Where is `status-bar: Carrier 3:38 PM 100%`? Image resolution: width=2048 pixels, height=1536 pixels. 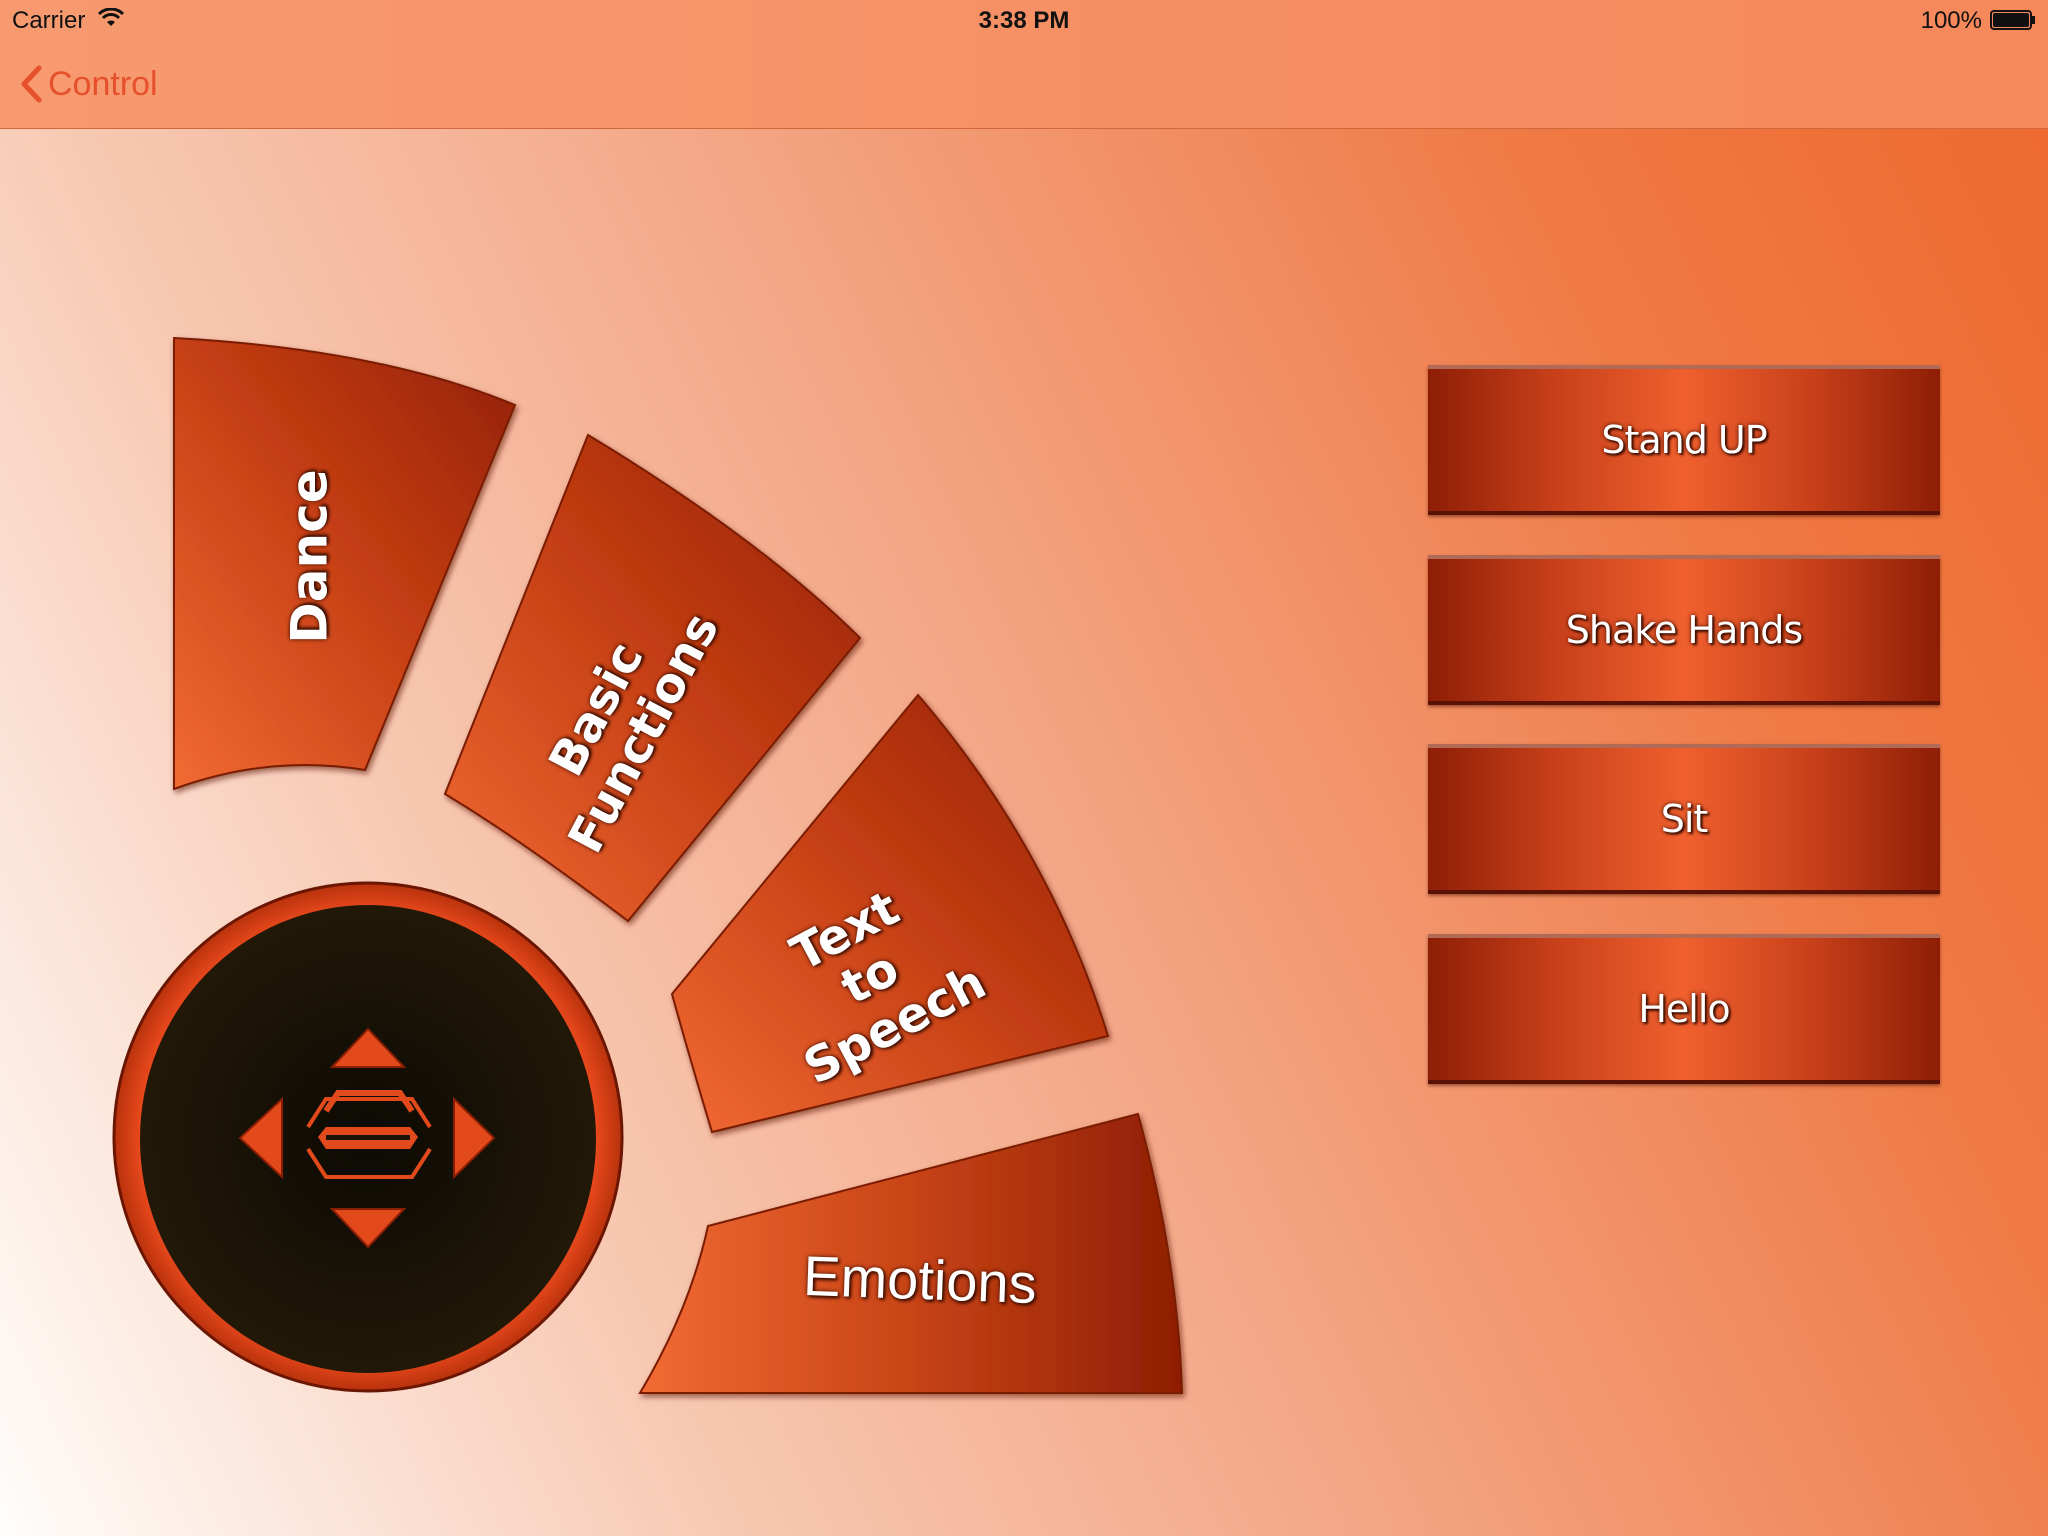
status-bar: Carrier 3:38 PM 100% is located at coordinates (1024, 20).